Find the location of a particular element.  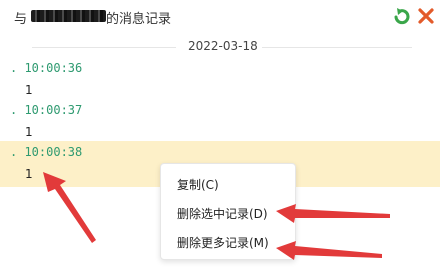

menu-item-delete-more: 删除更多记录(M) is located at coordinates (223, 242).